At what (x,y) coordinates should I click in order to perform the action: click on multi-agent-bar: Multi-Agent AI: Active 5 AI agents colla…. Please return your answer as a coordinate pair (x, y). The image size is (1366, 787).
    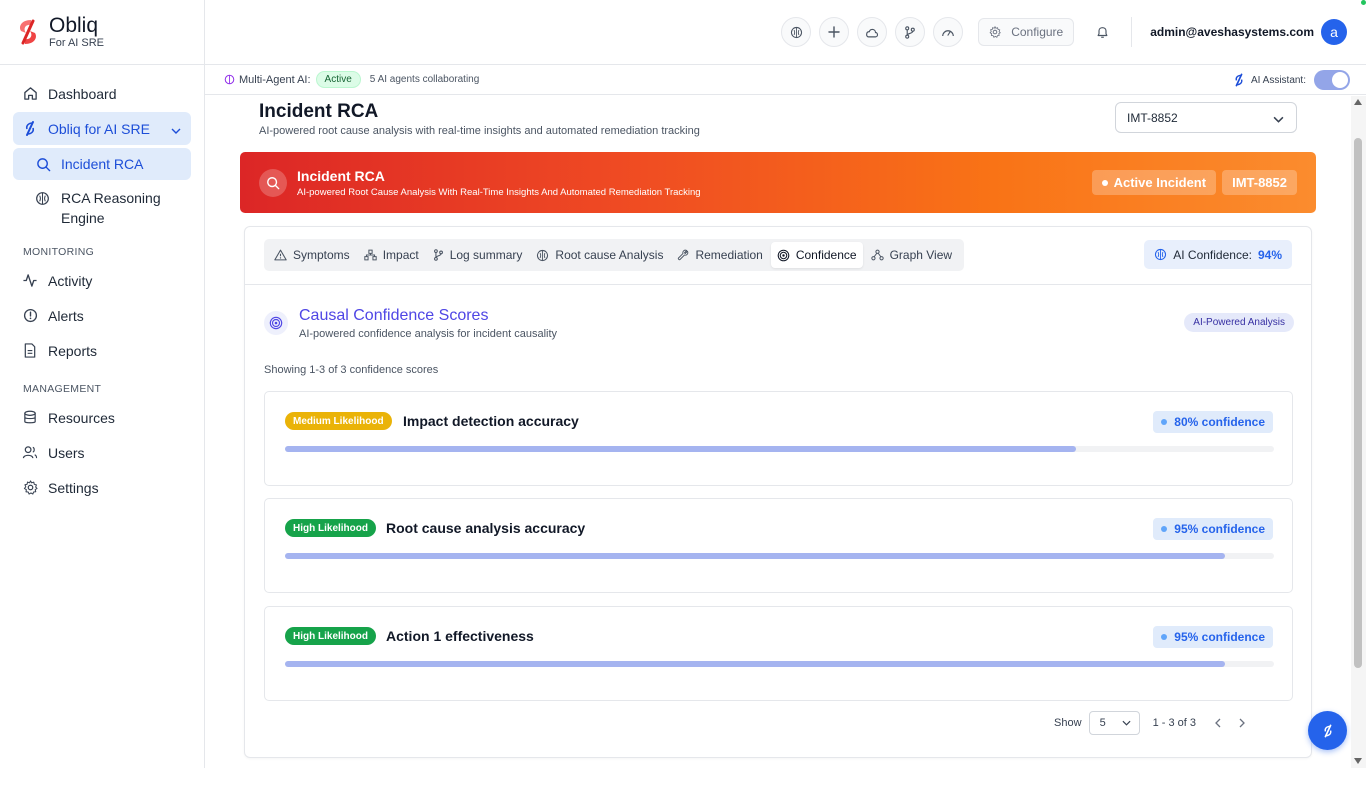
    Looking at the image, I should click on (785, 80).